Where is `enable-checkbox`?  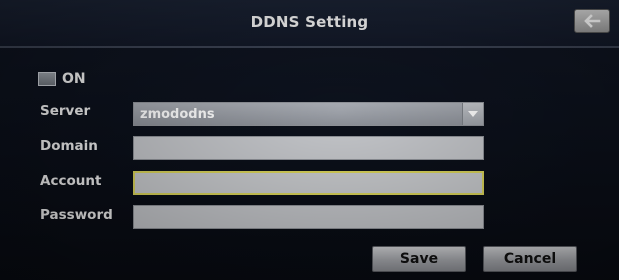 enable-checkbox is located at coordinates (47, 79).